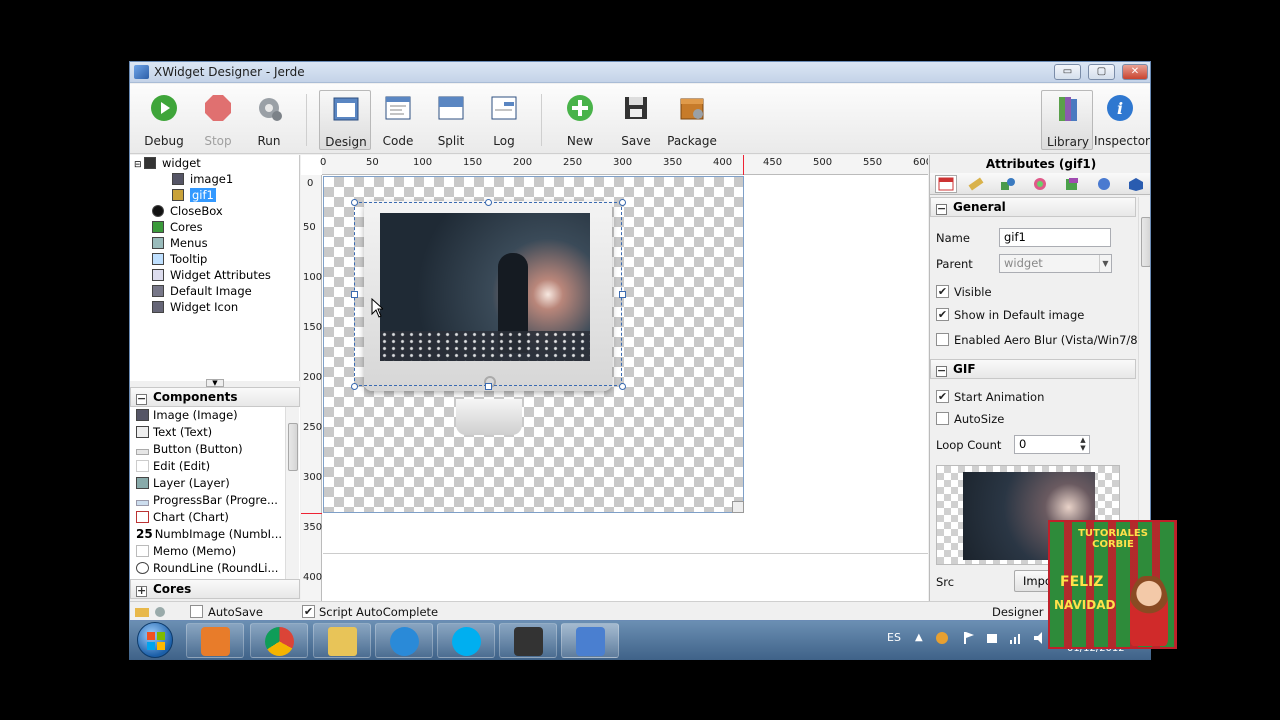 Image resolution: width=1280 pixels, height=720 pixels. I want to click on volume-icon, so click(1040, 638).